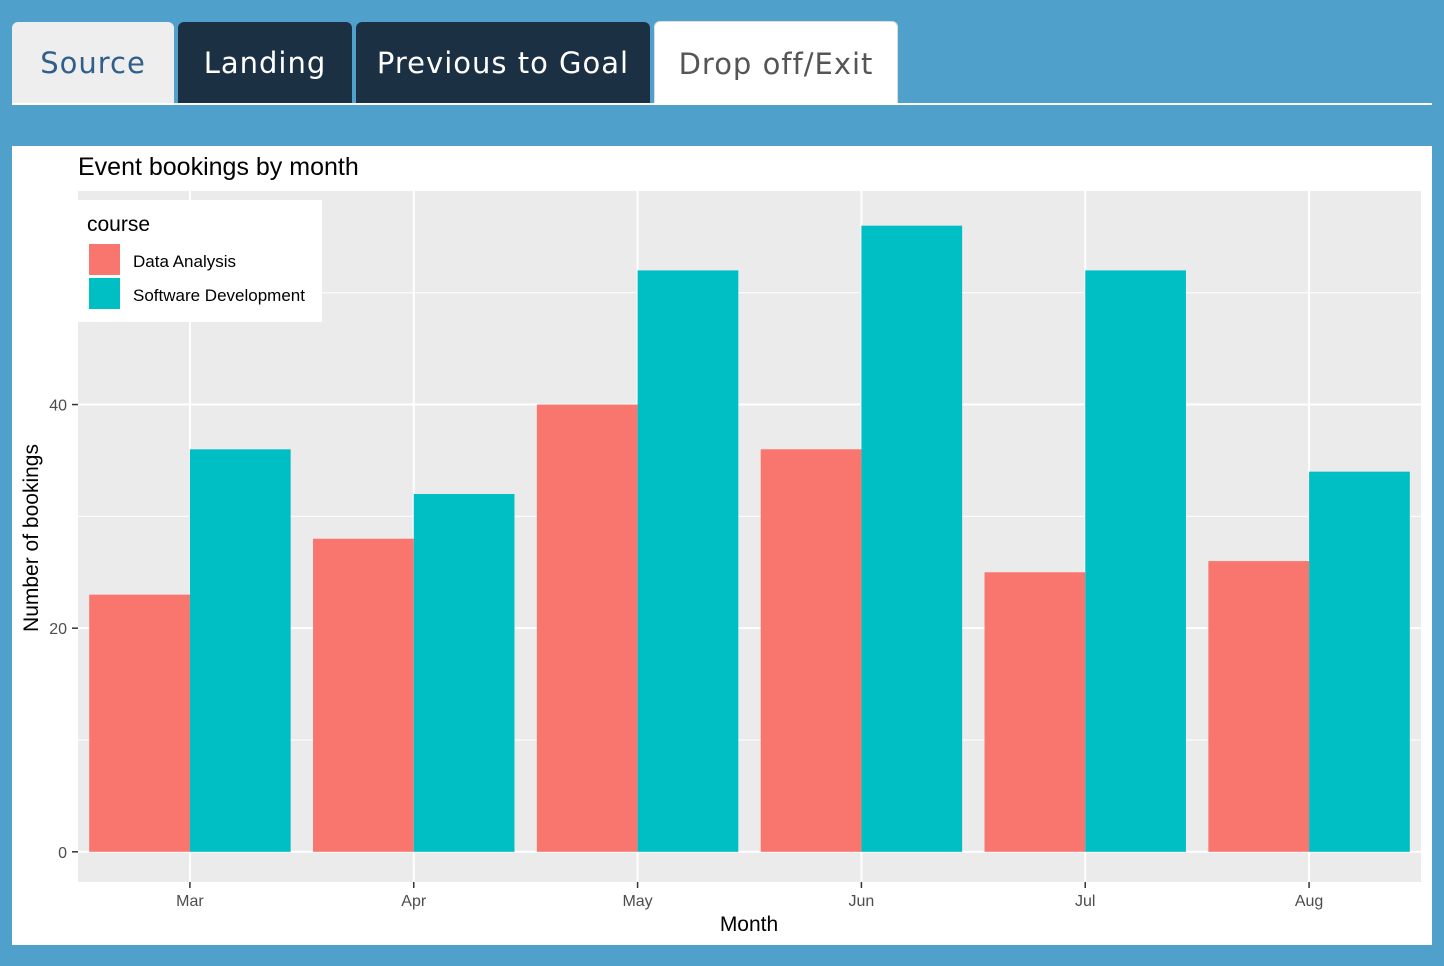  Describe the element at coordinates (265, 63) in the screenshot. I see `tab-landing: Landing` at that location.